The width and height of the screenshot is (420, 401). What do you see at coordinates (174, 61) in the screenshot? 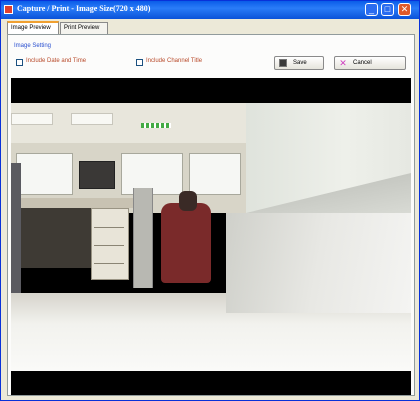
I see `include-channel-title-label: Include Channel Title` at bounding box center [174, 61].